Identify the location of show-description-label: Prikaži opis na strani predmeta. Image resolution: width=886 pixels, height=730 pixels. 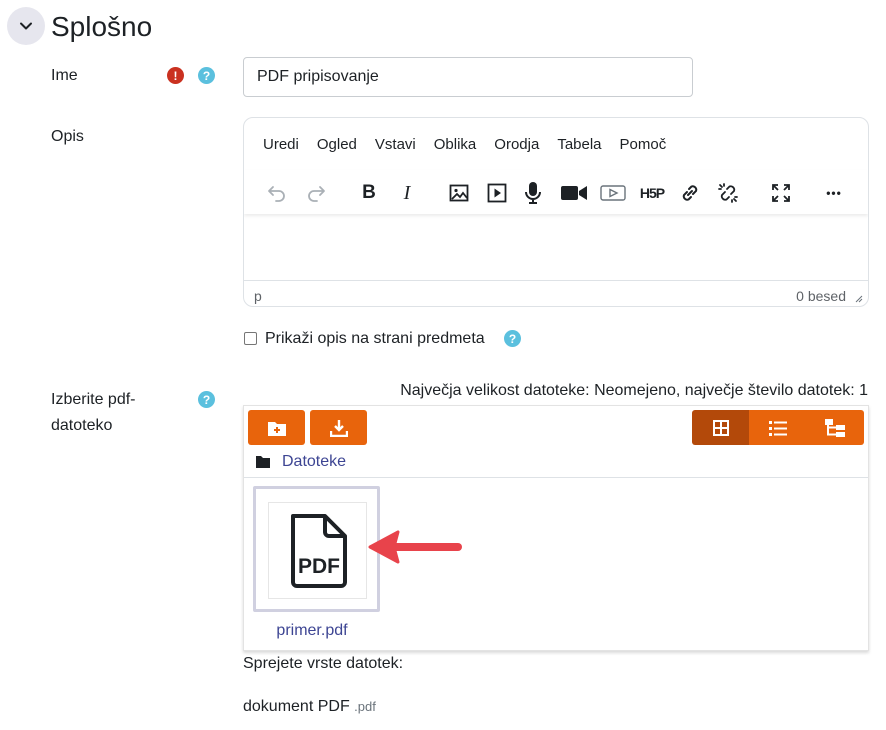
(375, 339).